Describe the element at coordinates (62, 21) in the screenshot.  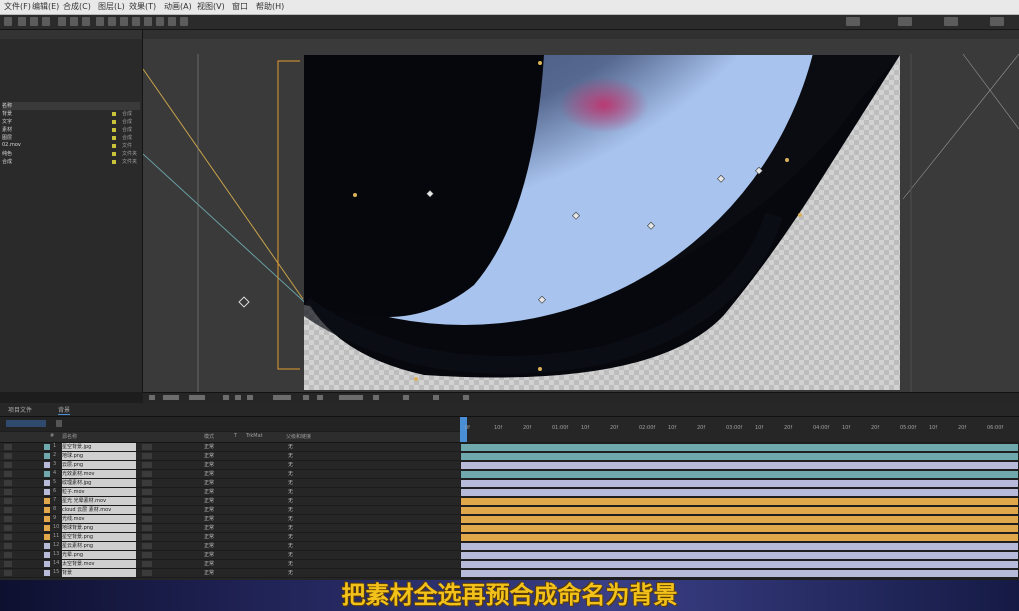
I see `rotate-tool-icon` at that location.